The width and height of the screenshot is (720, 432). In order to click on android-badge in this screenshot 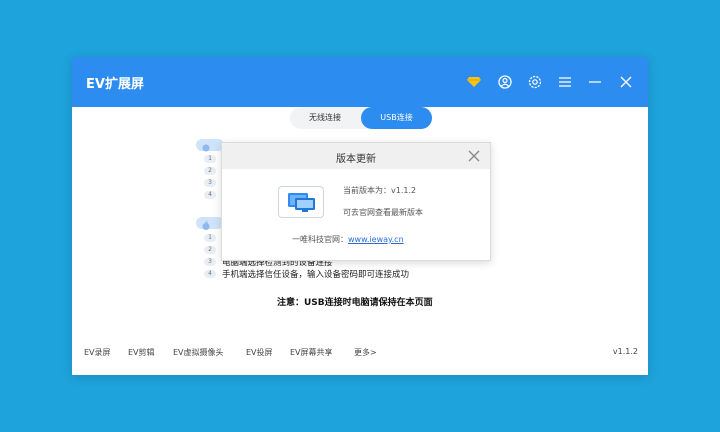, I will do `click(210, 145)`.